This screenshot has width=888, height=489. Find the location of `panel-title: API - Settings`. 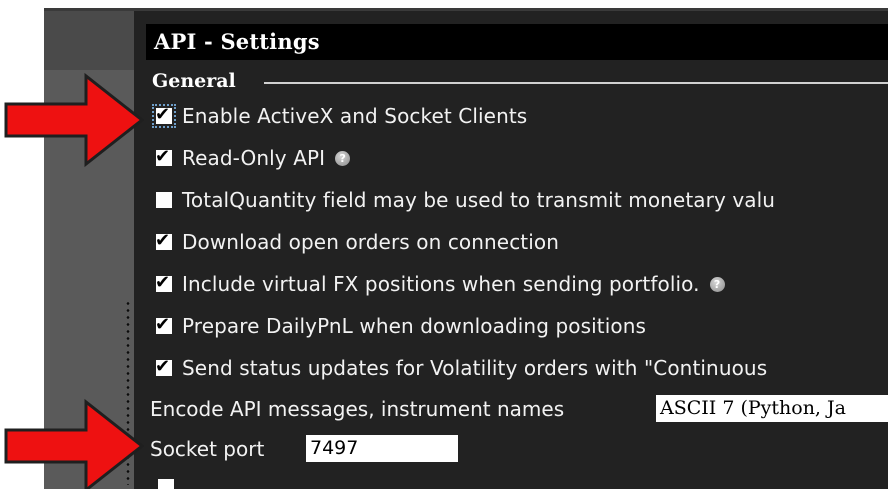

panel-title: API - Settings is located at coordinates (237, 41).